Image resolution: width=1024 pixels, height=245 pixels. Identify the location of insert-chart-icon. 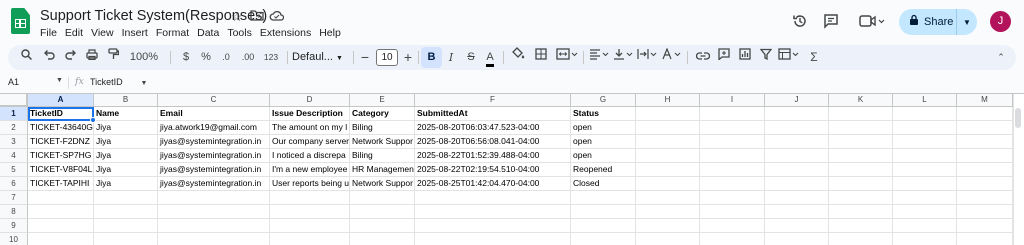
(745, 57).